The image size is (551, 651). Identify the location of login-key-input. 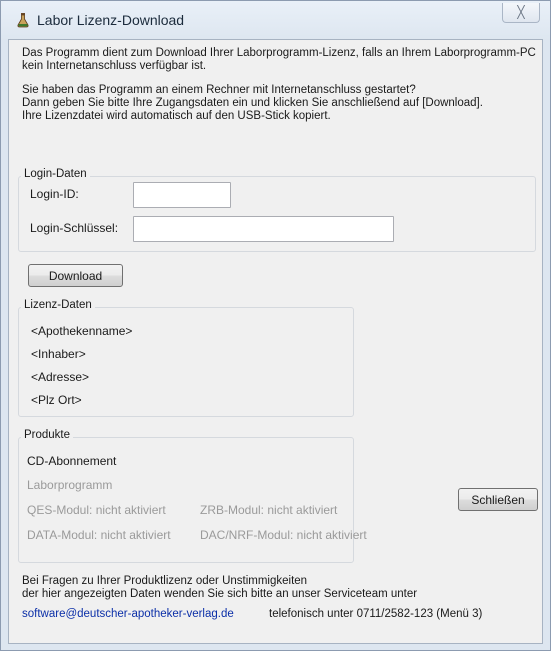
(263, 229).